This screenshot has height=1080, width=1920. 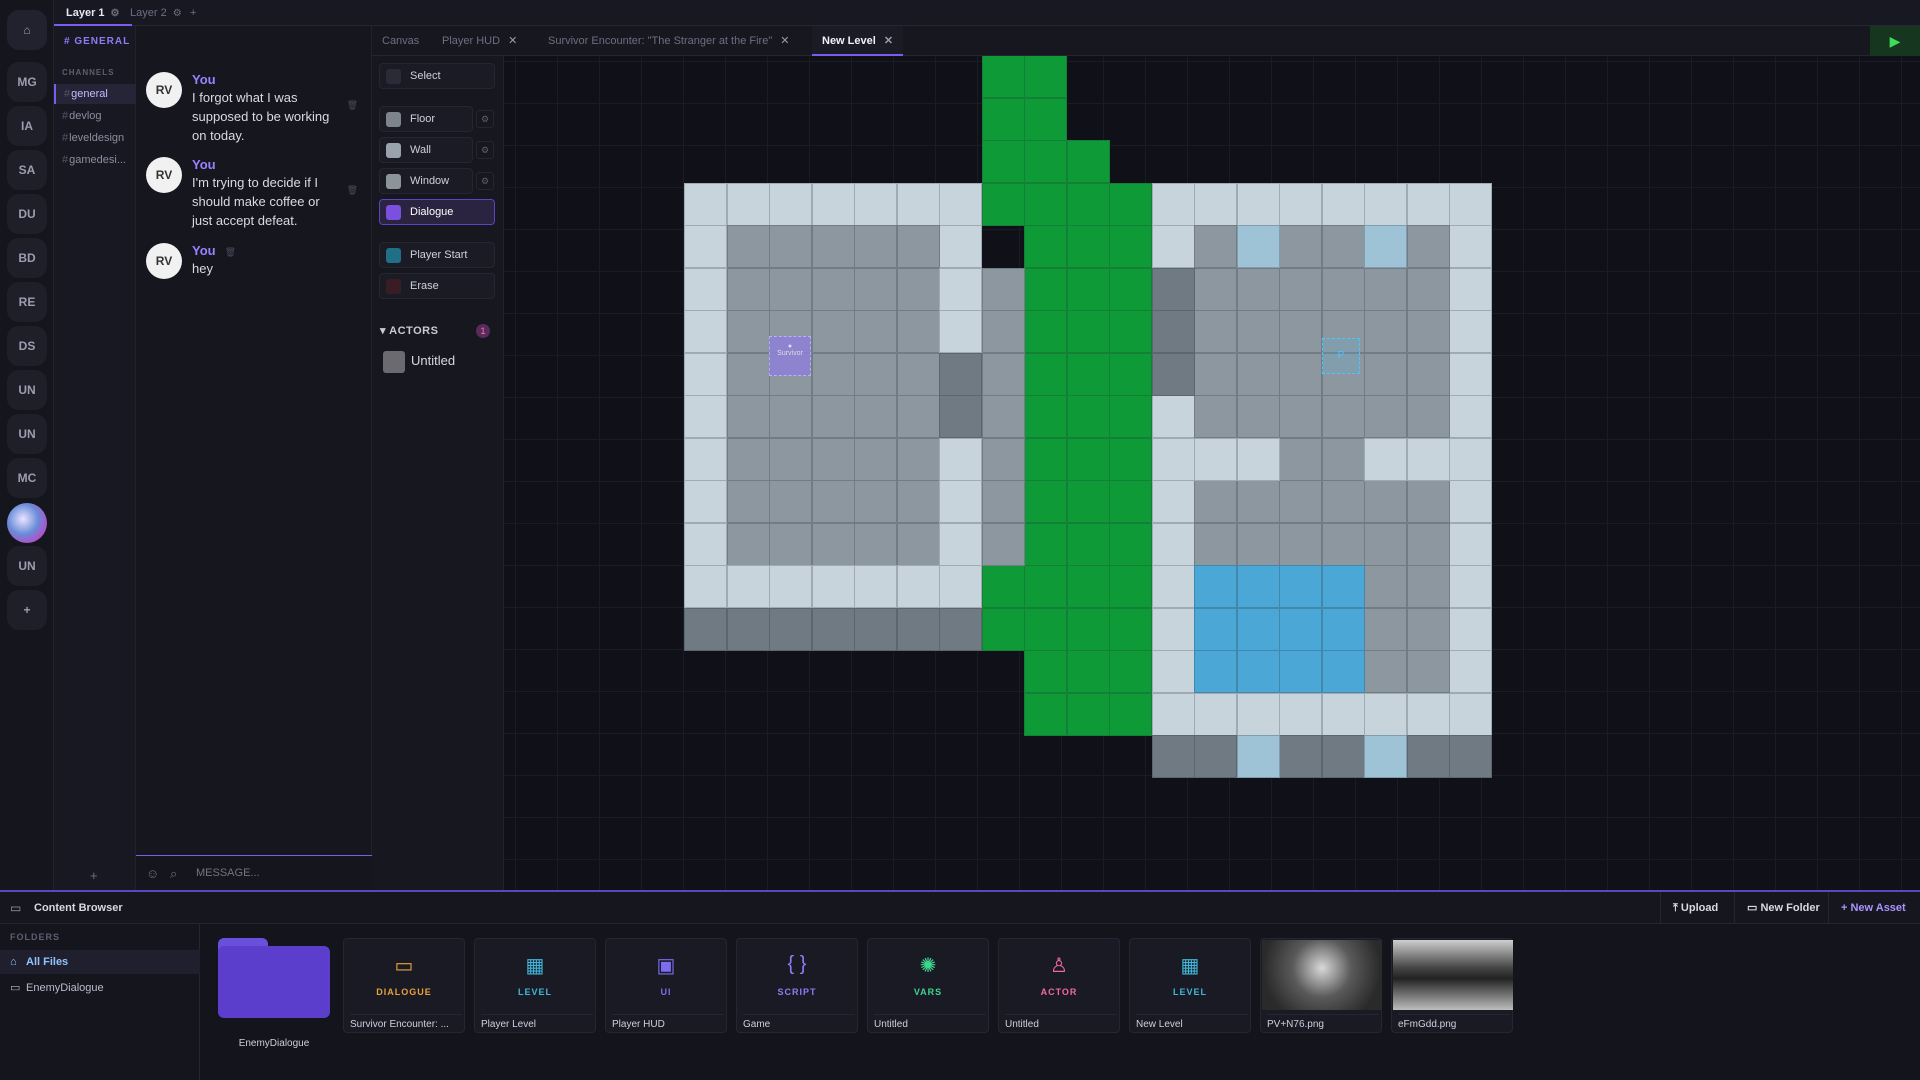 What do you see at coordinates (1452, 985) in the screenshot?
I see `asset-card: eFmGdd.png` at bounding box center [1452, 985].